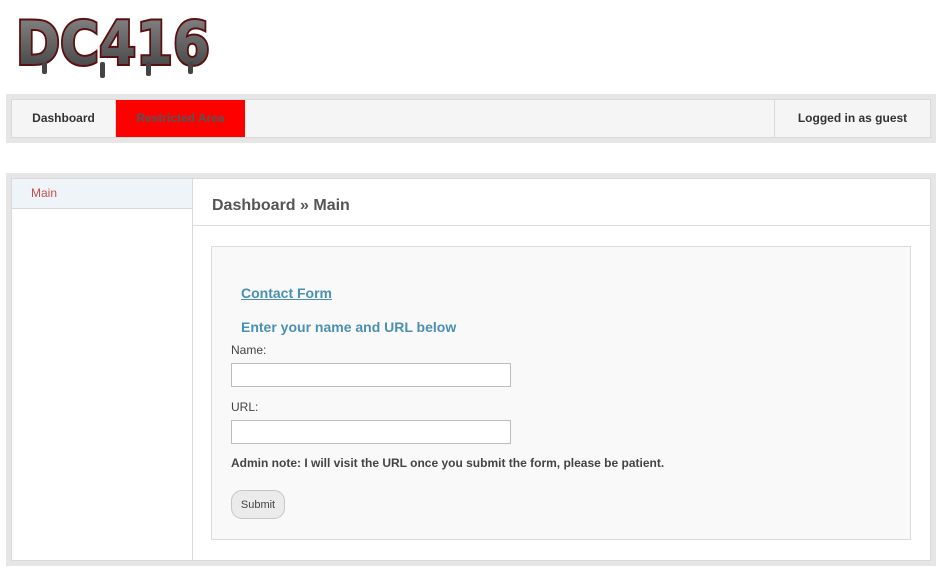  Describe the element at coordinates (852, 118) in the screenshot. I see `logged-in-user-status: Logged in as guest` at that location.